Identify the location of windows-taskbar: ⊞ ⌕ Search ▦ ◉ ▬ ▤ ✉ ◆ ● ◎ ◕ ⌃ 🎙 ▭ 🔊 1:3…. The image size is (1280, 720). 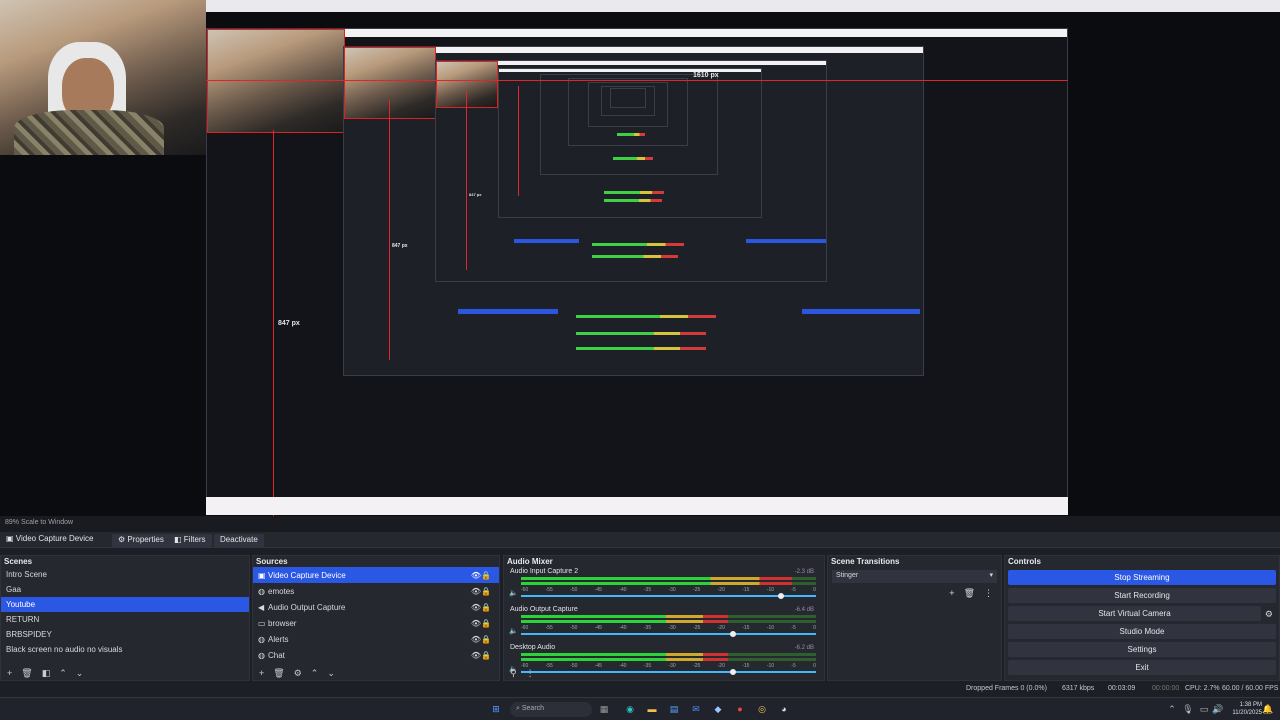
(640, 708).